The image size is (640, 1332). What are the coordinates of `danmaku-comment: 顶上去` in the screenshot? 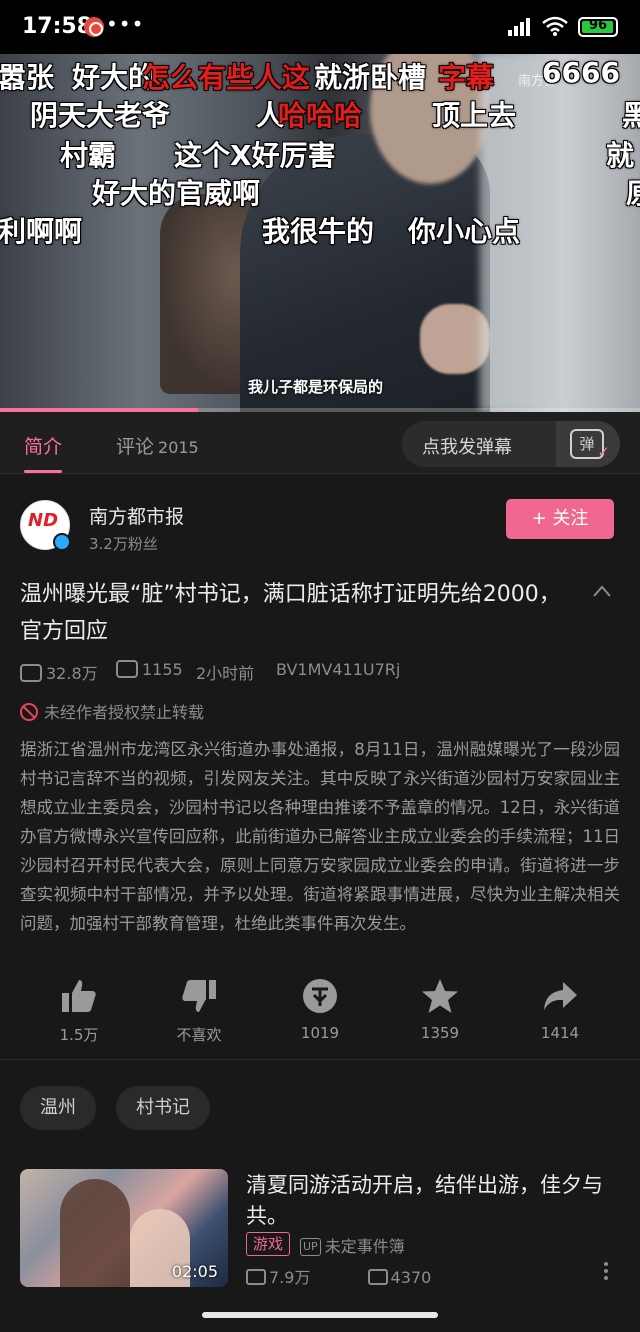 It's located at (474, 115).